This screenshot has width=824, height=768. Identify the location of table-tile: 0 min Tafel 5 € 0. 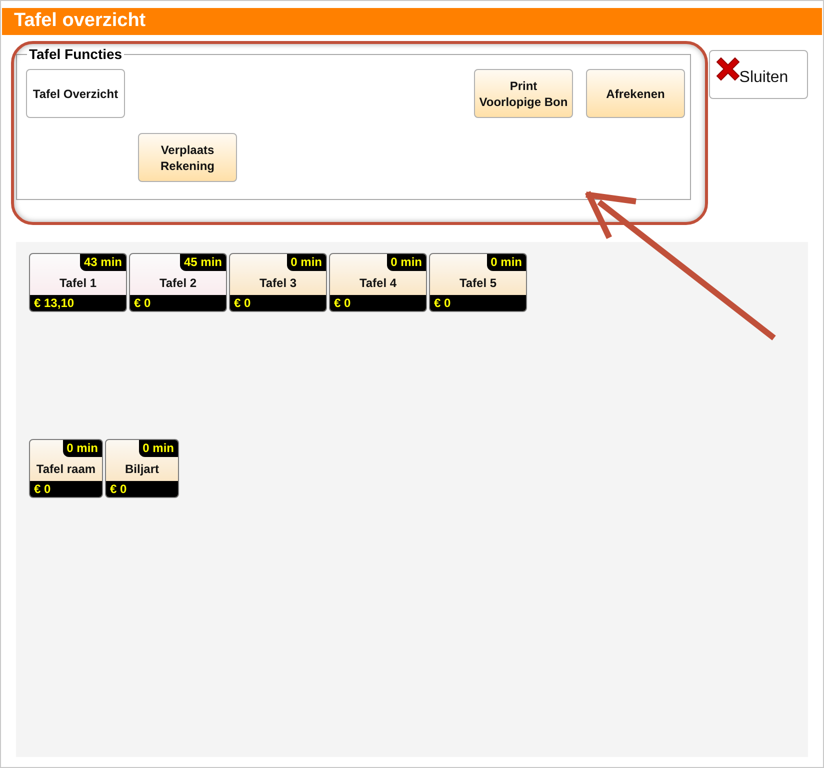
(478, 282).